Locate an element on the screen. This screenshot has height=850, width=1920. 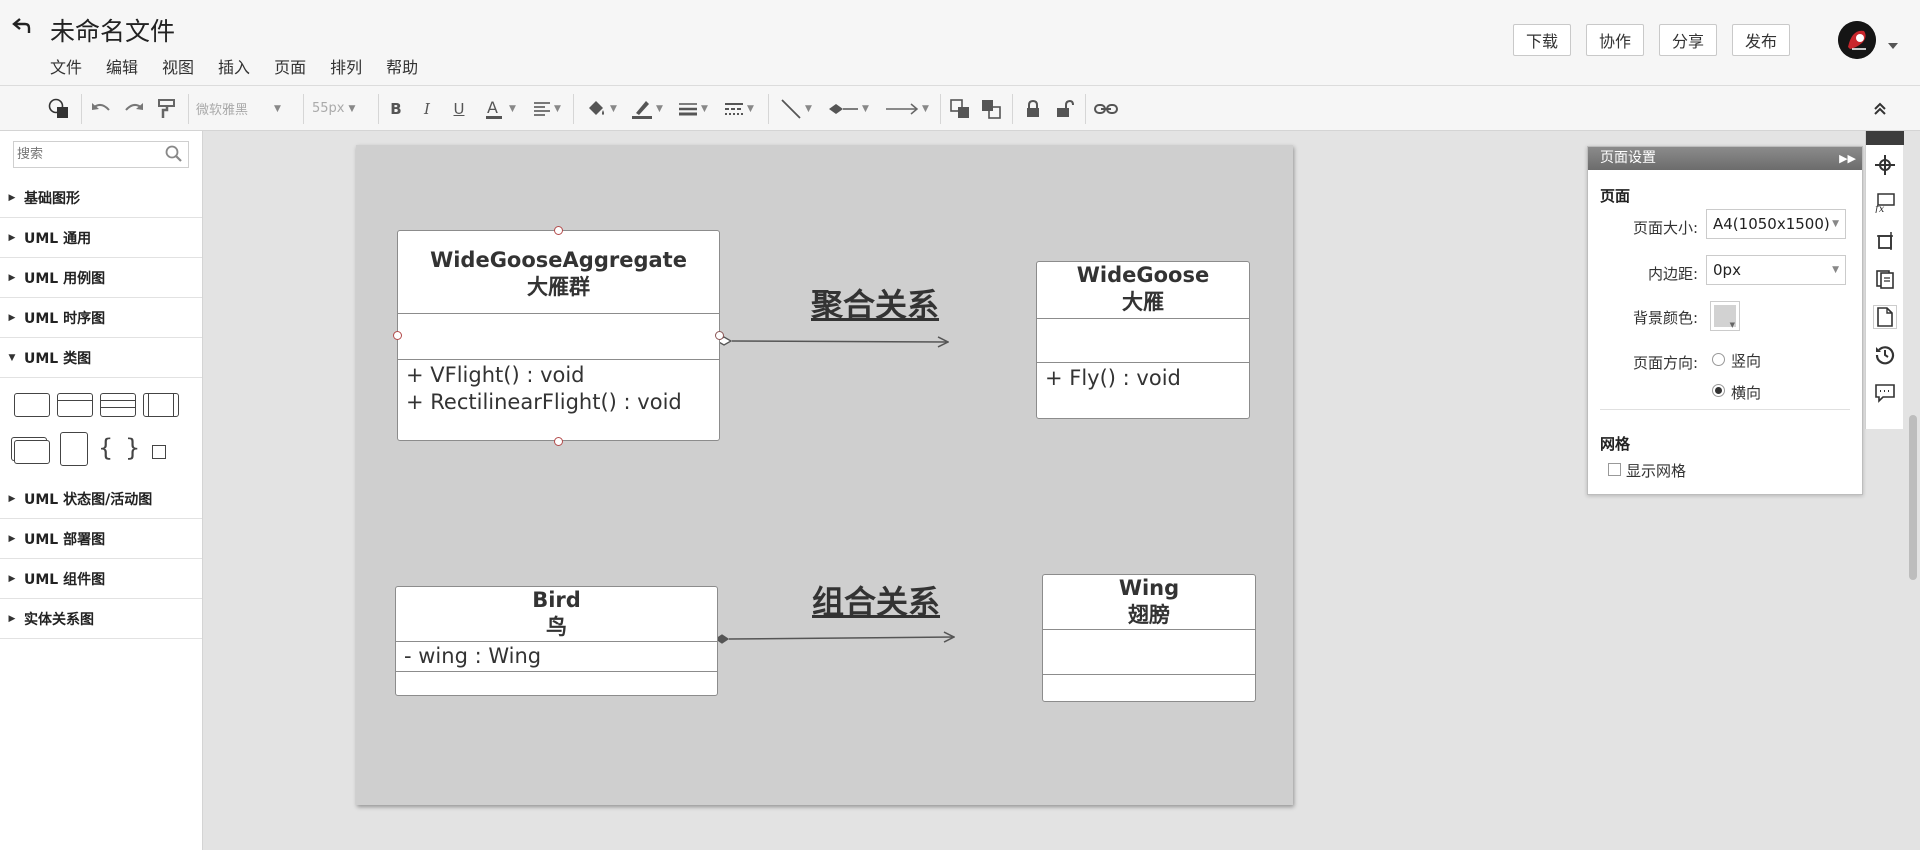
bg-color-picker: ▼ is located at coordinates (1725, 316).